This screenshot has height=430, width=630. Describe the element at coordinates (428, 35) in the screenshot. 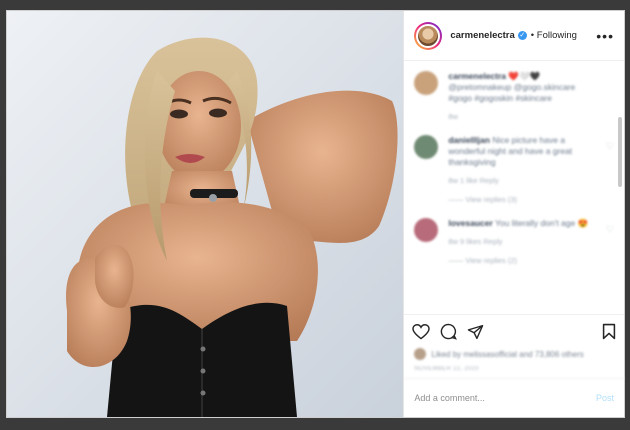

I see `author-avatar` at that location.